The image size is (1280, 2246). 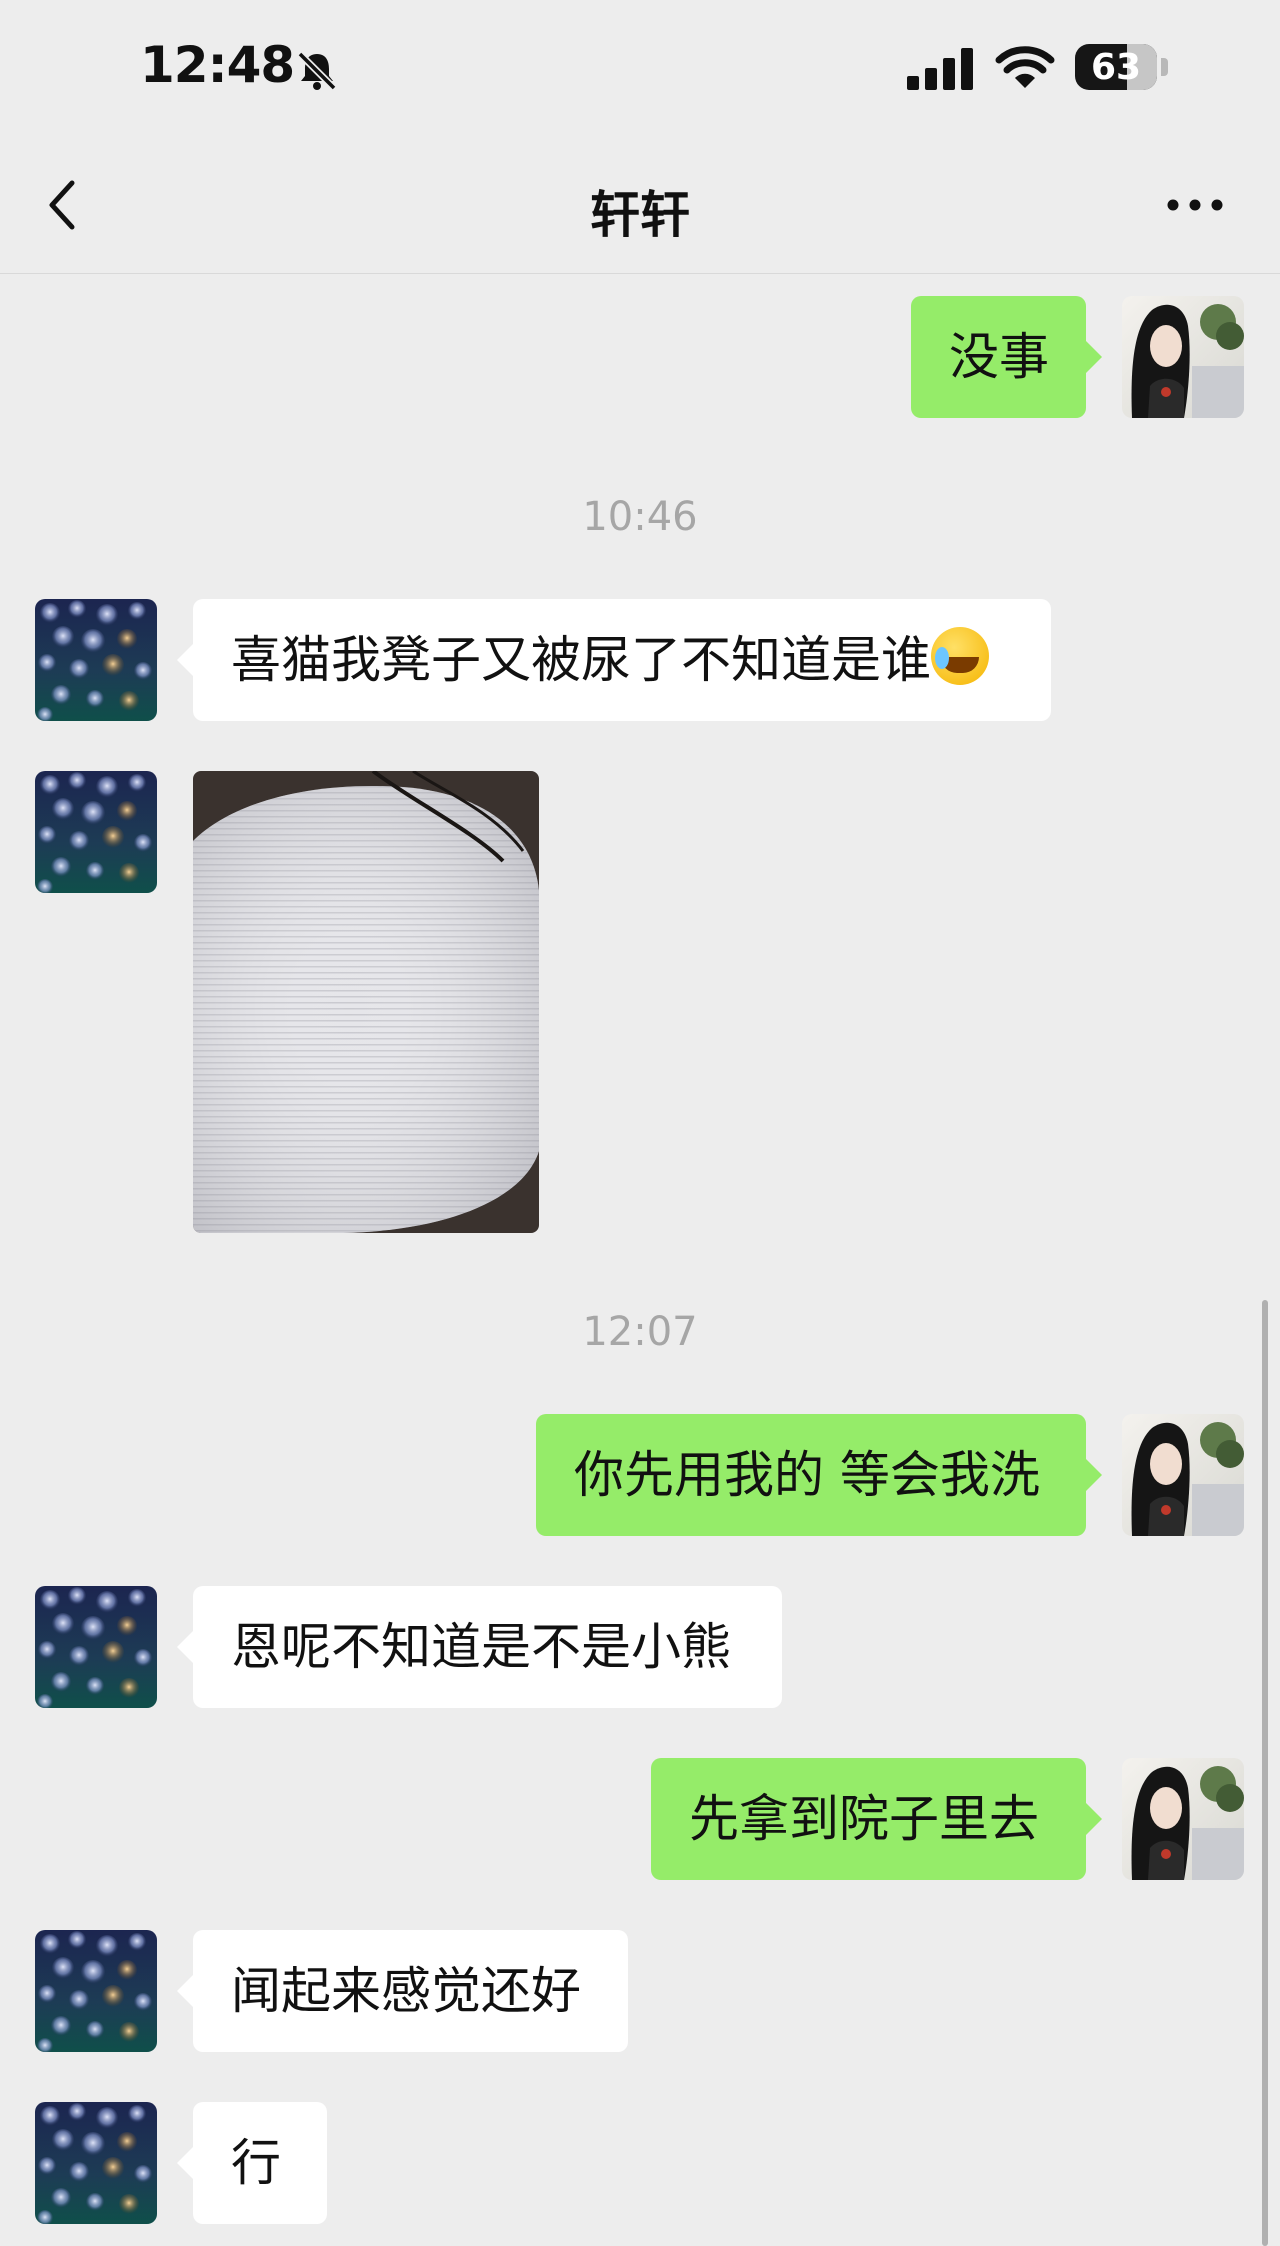 I want to click on message-bubble-outgoing: 没事, so click(x=1006, y=357).